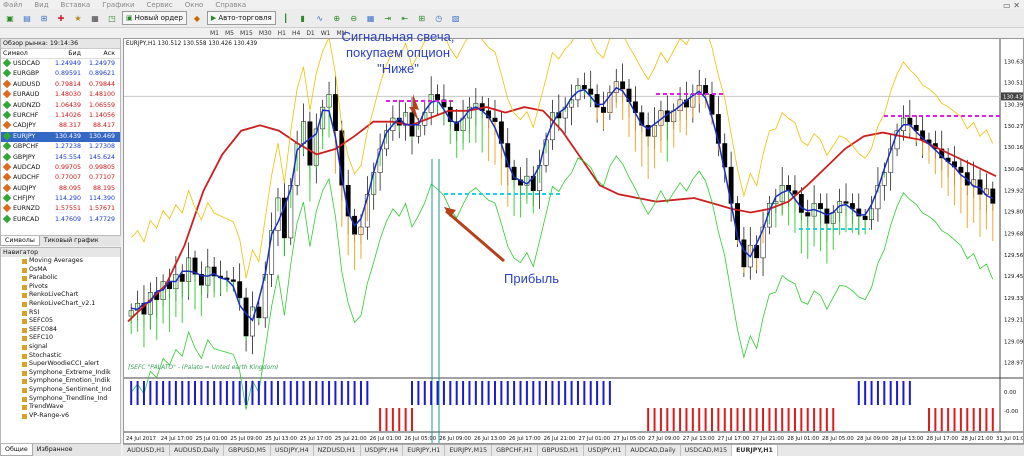  Describe the element at coordinates (60, 313) in the screenshot. I see `navigator-item: RSI` at that location.